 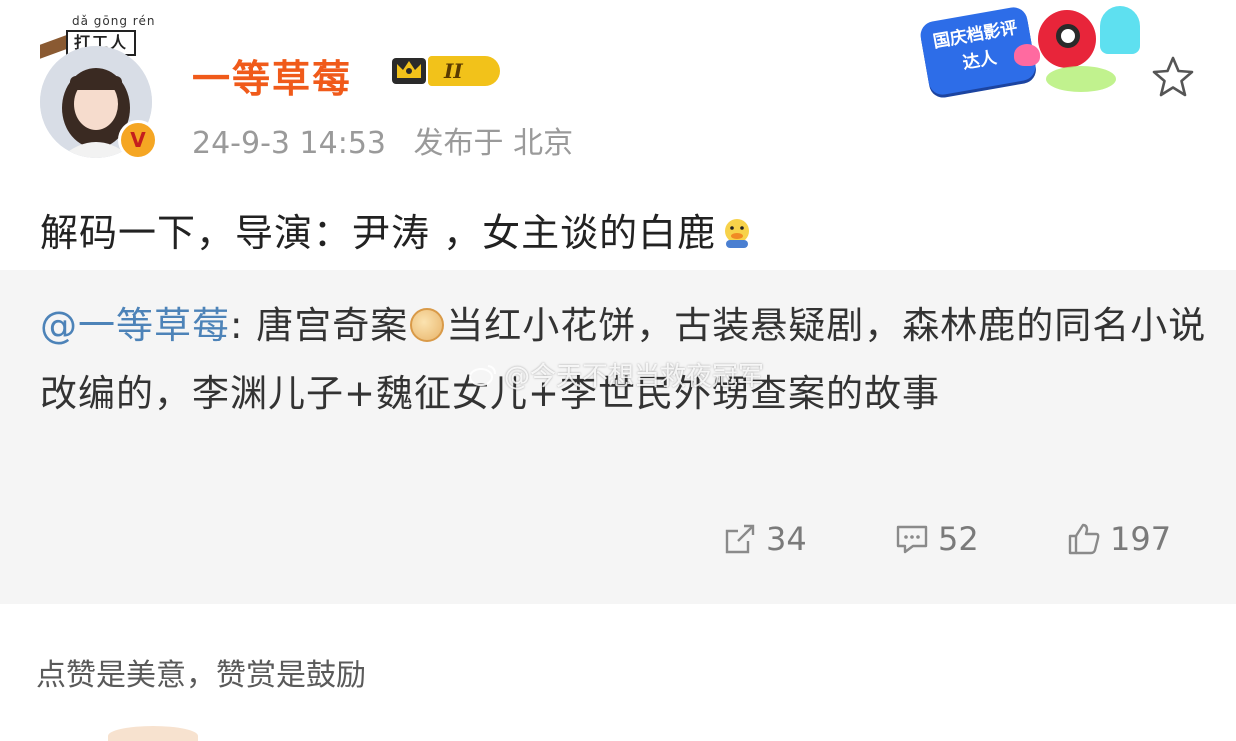 I want to click on reward-text: 点赞是美意，赞赏是鼓励, so click(x=201, y=675).